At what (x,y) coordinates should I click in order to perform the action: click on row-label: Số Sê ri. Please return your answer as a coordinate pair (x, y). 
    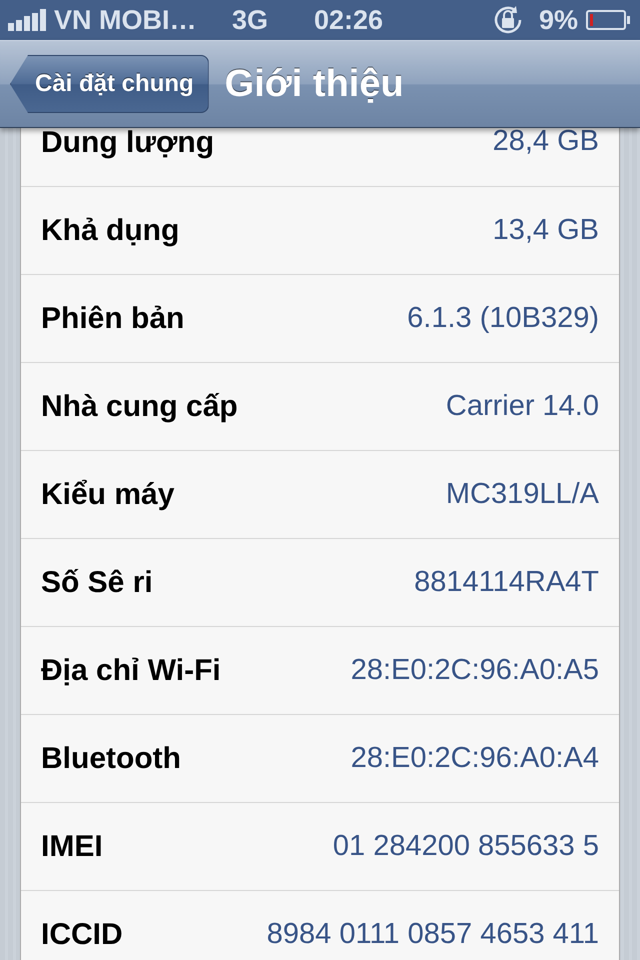
    Looking at the image, I should click on (97, 583).